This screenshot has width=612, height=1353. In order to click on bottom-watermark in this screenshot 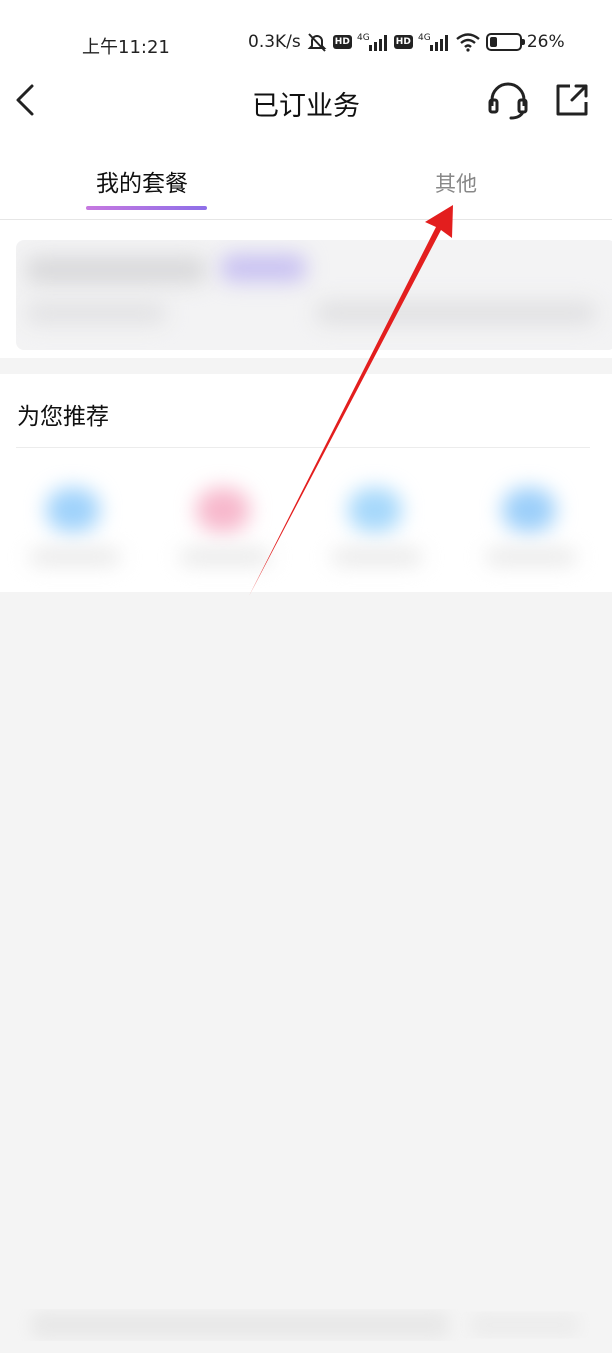, I will do `click(305, 1325)`.